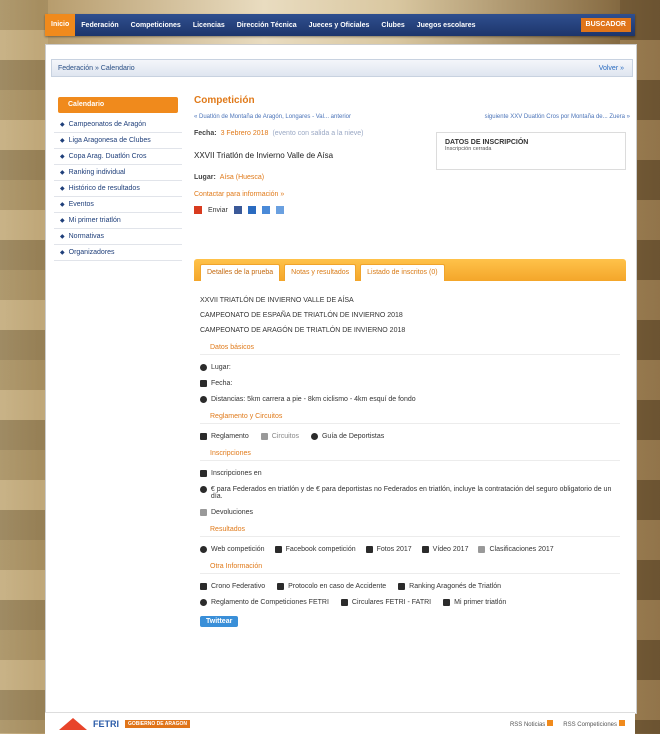  What do you see at coordinates (402, 272) in the screenshot?
I see `tab-inscritos: Listado de inscritos (0)` at bounding box center [402, 272].